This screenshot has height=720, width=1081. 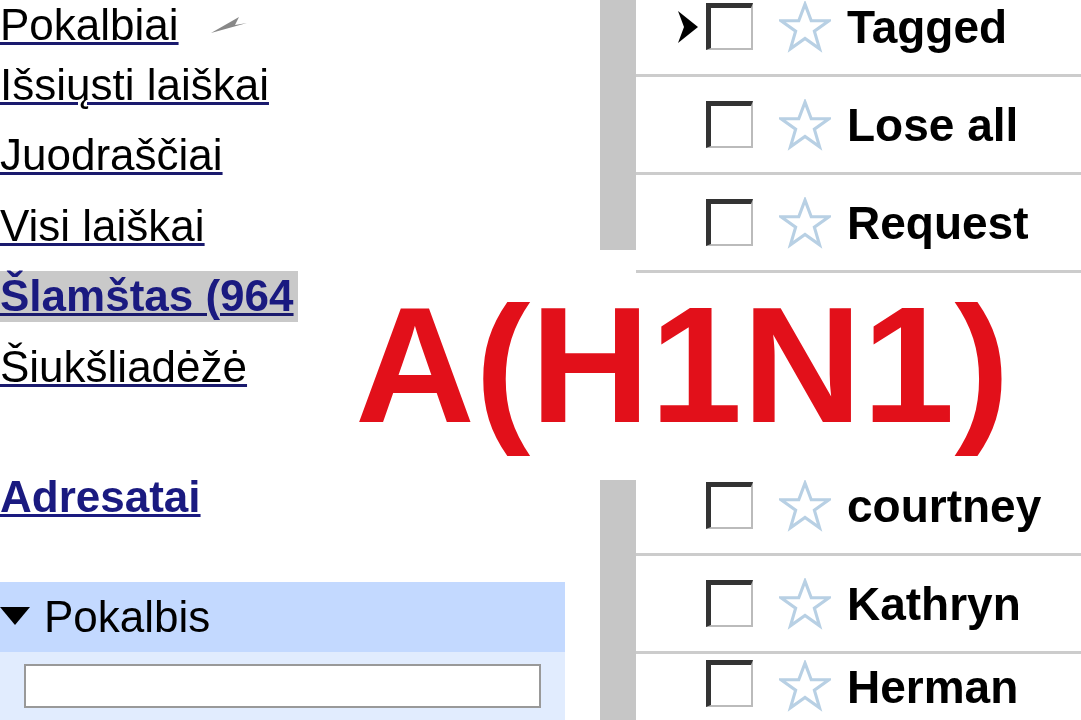 I want to click on folder-link: Juodraščiai, so click(x=111, y=155).